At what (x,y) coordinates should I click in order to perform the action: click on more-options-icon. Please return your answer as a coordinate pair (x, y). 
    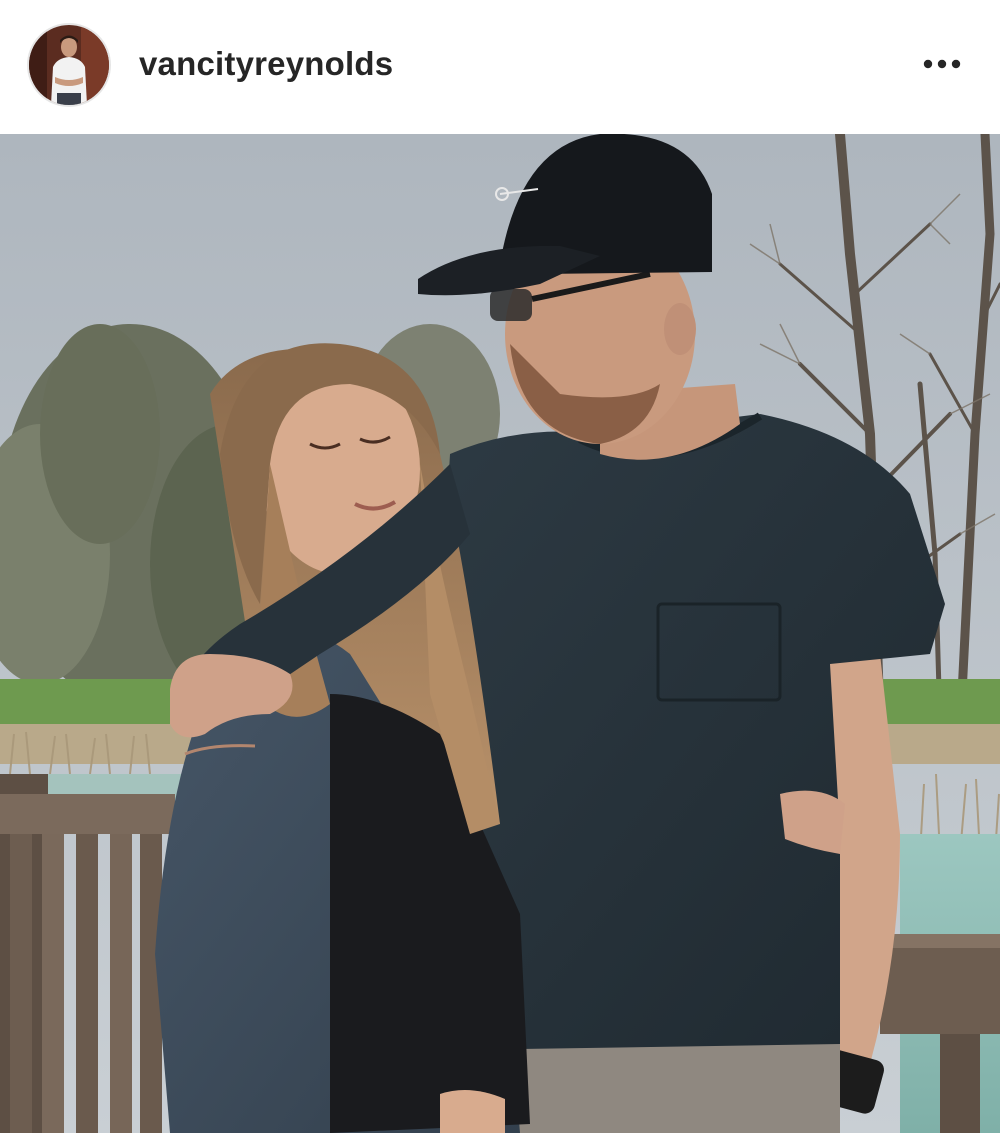
    Looking at the image, I should click on (942, 64).